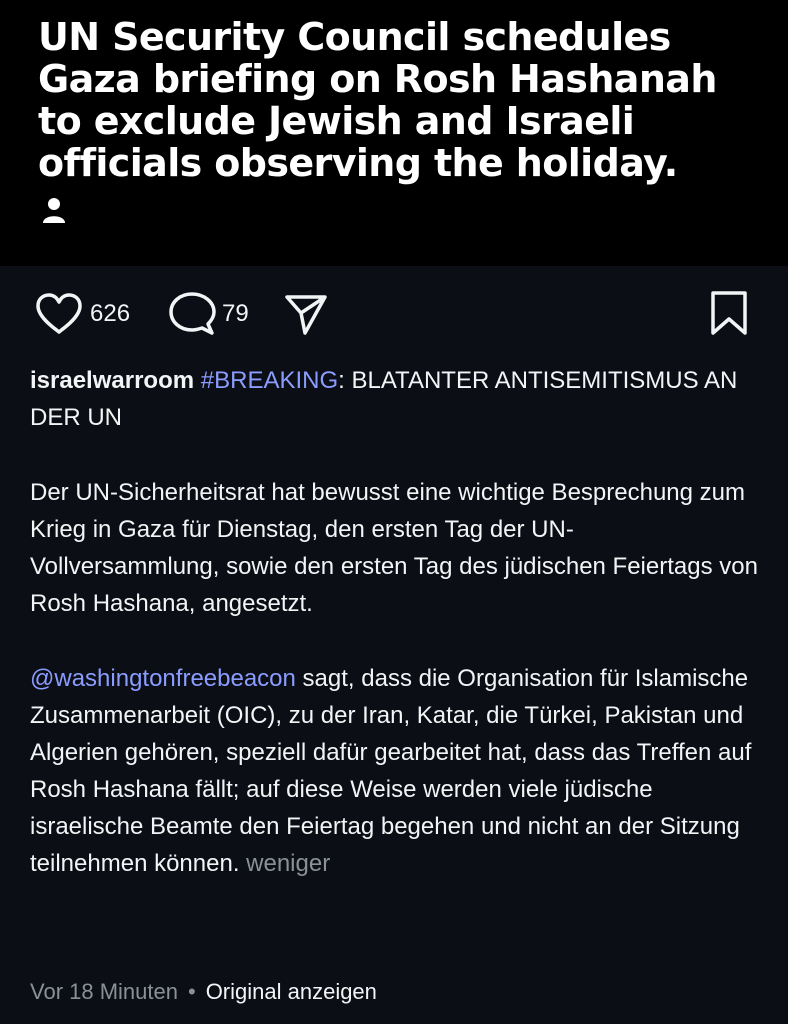  I want to click on bookmark-icon, so click(729, 313).